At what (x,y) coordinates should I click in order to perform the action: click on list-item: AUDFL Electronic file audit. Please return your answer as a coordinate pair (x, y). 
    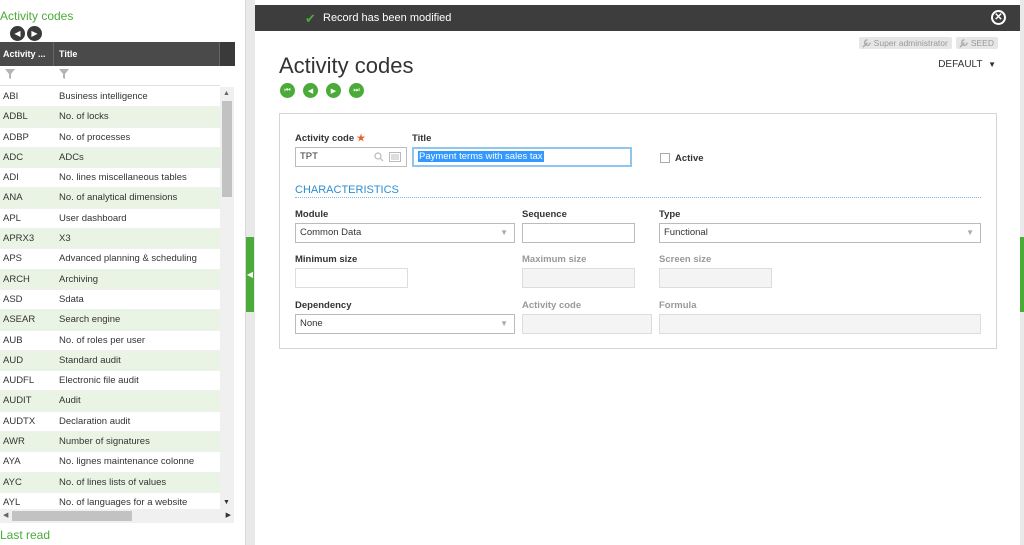
    Looking at the image, I should click on (110, 381).